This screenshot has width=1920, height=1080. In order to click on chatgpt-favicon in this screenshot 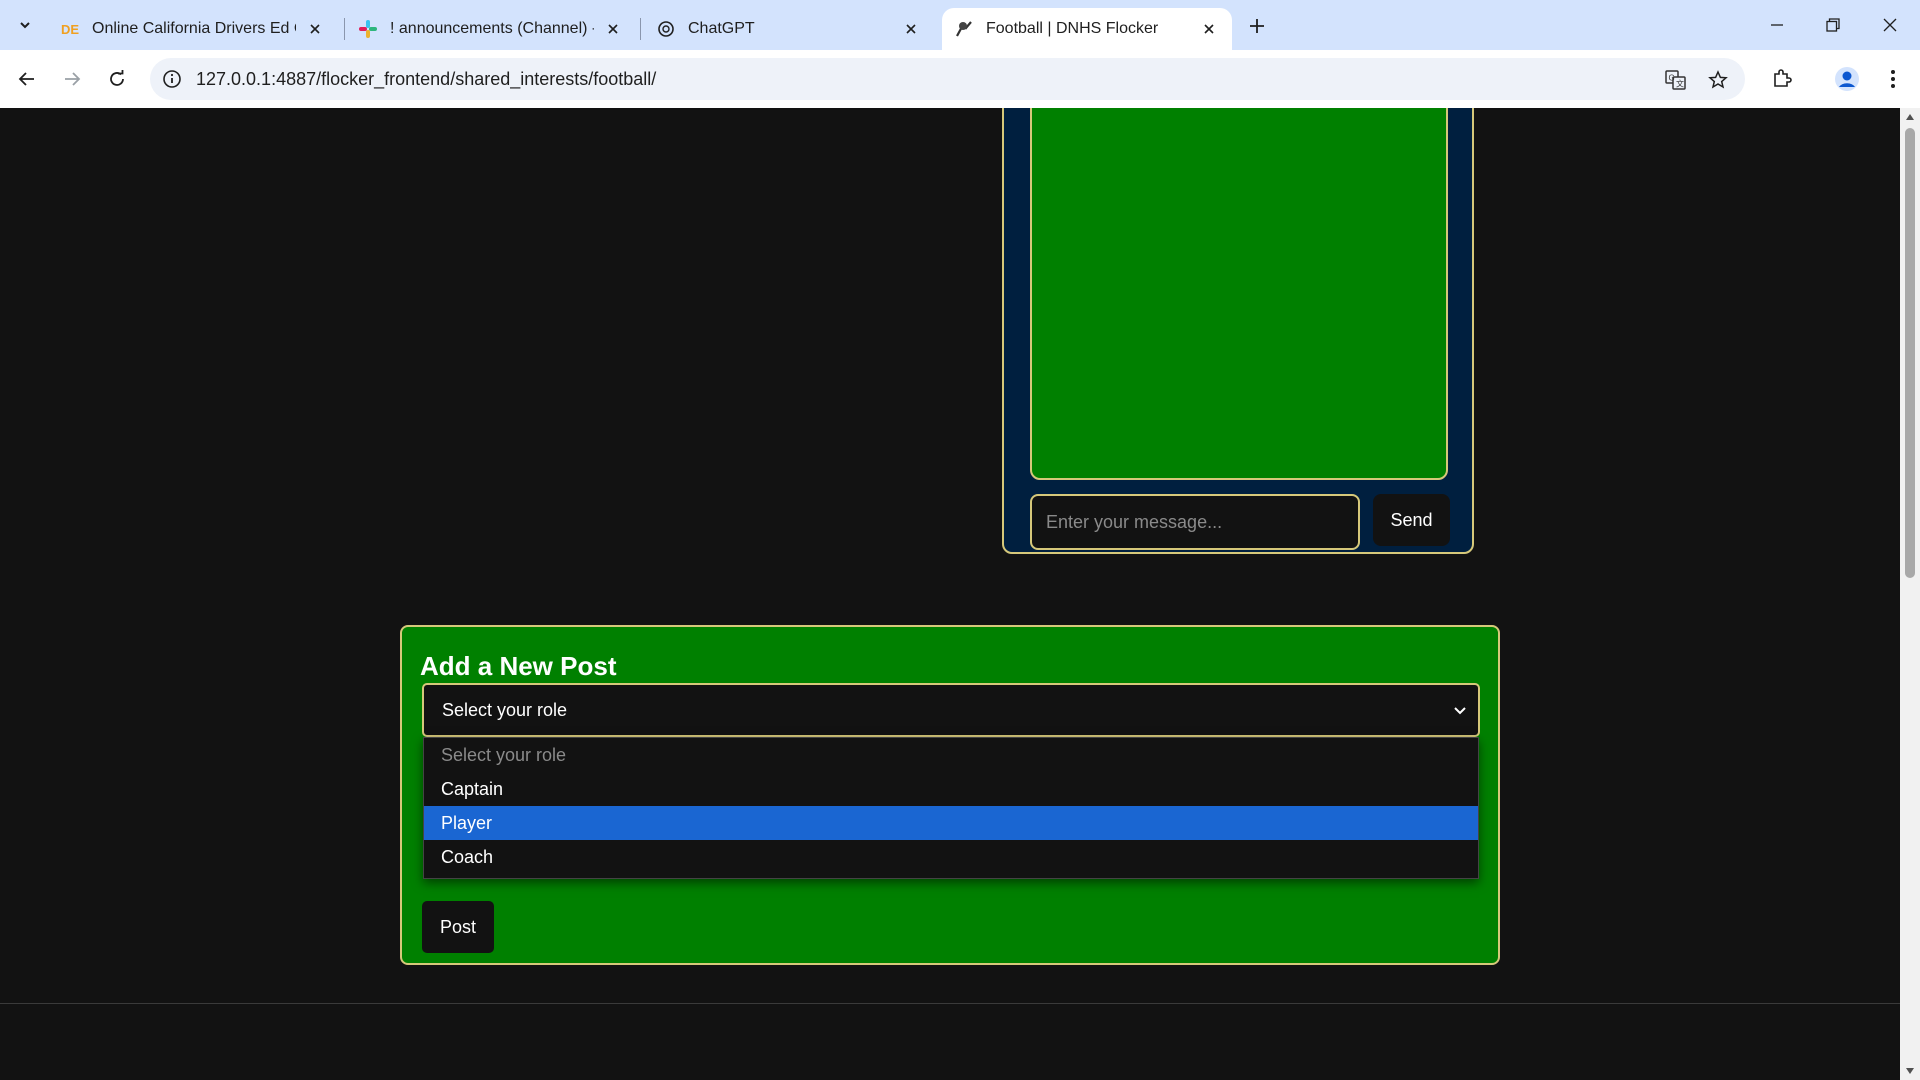, I will do `click(666, 29)`.